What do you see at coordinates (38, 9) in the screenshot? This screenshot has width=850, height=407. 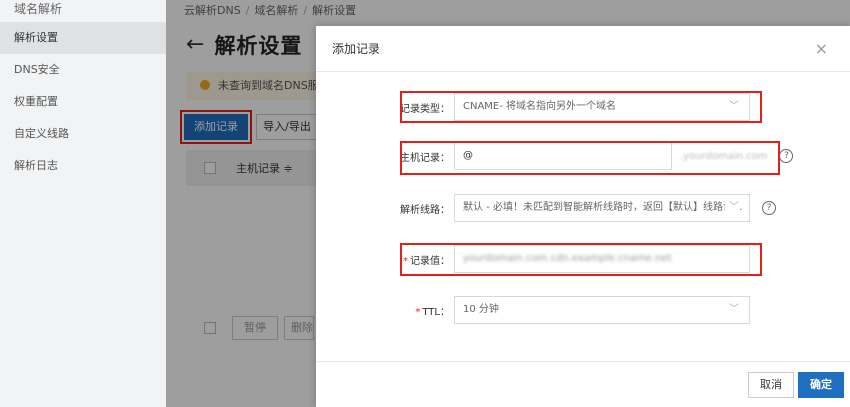 I see `sidebar-title: 域名解析` at bounding box center [38, 9].